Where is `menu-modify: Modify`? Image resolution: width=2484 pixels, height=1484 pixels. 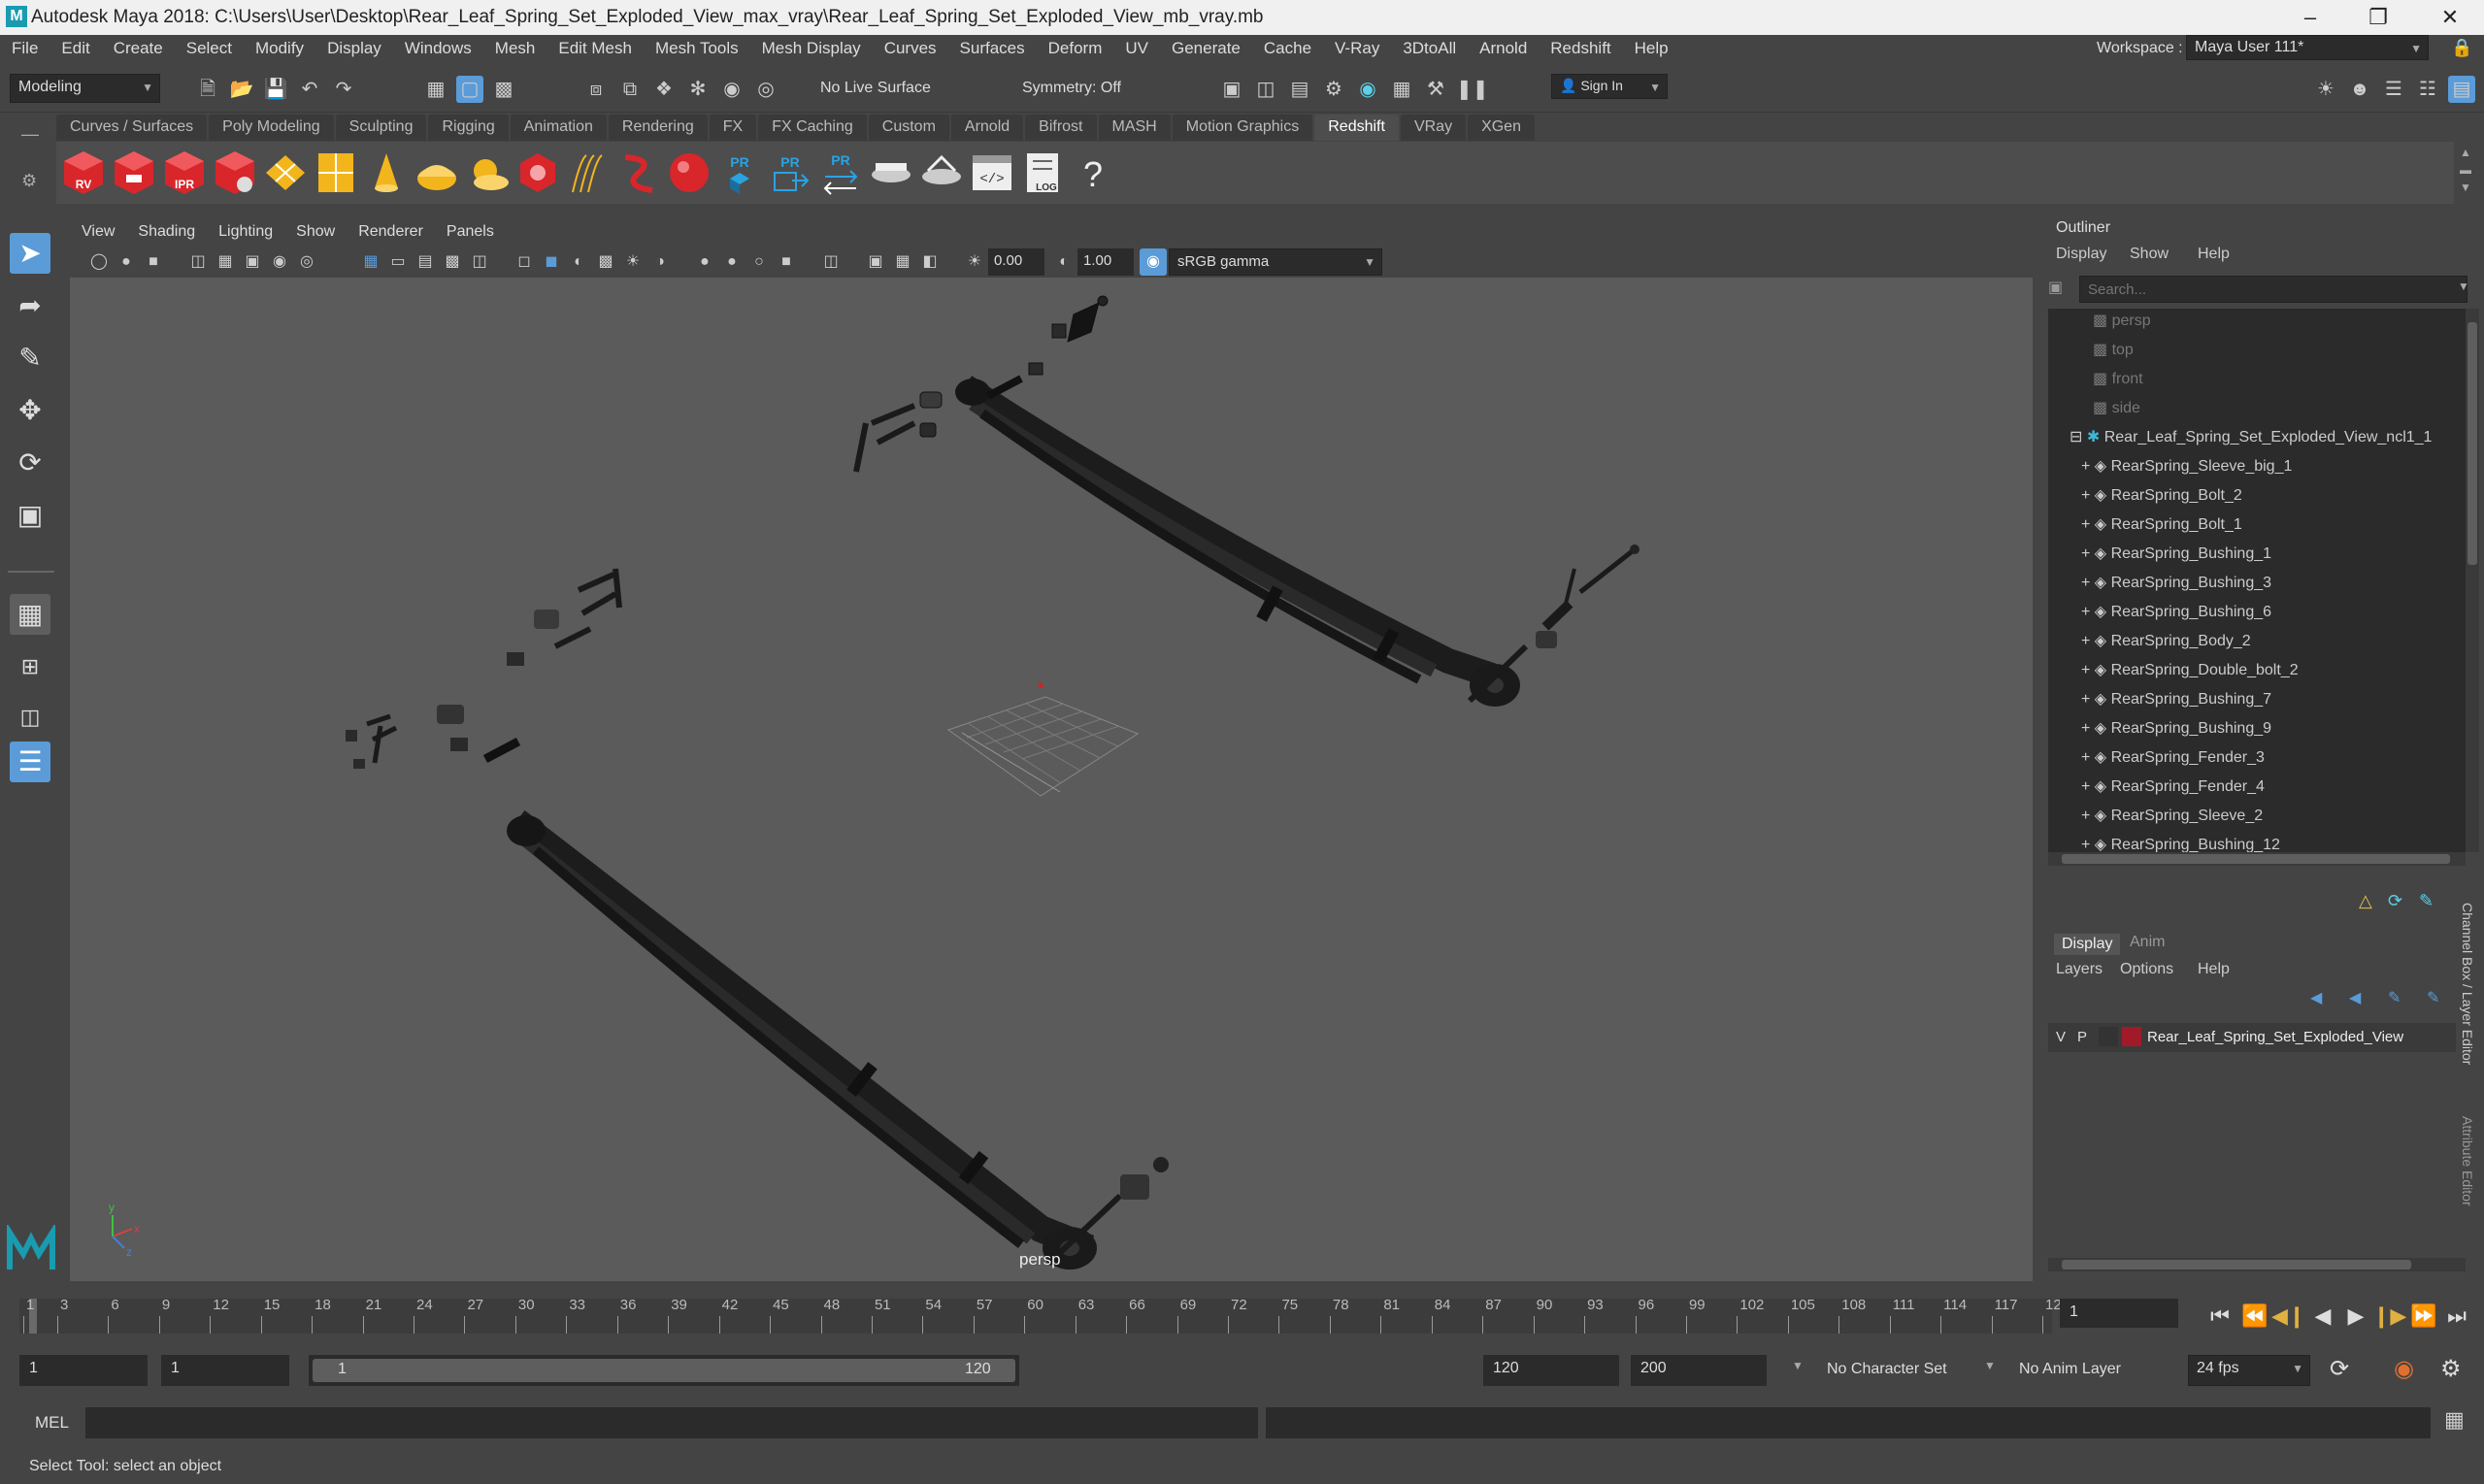 menu-modify: Modify is located at coordinates (279, 48).